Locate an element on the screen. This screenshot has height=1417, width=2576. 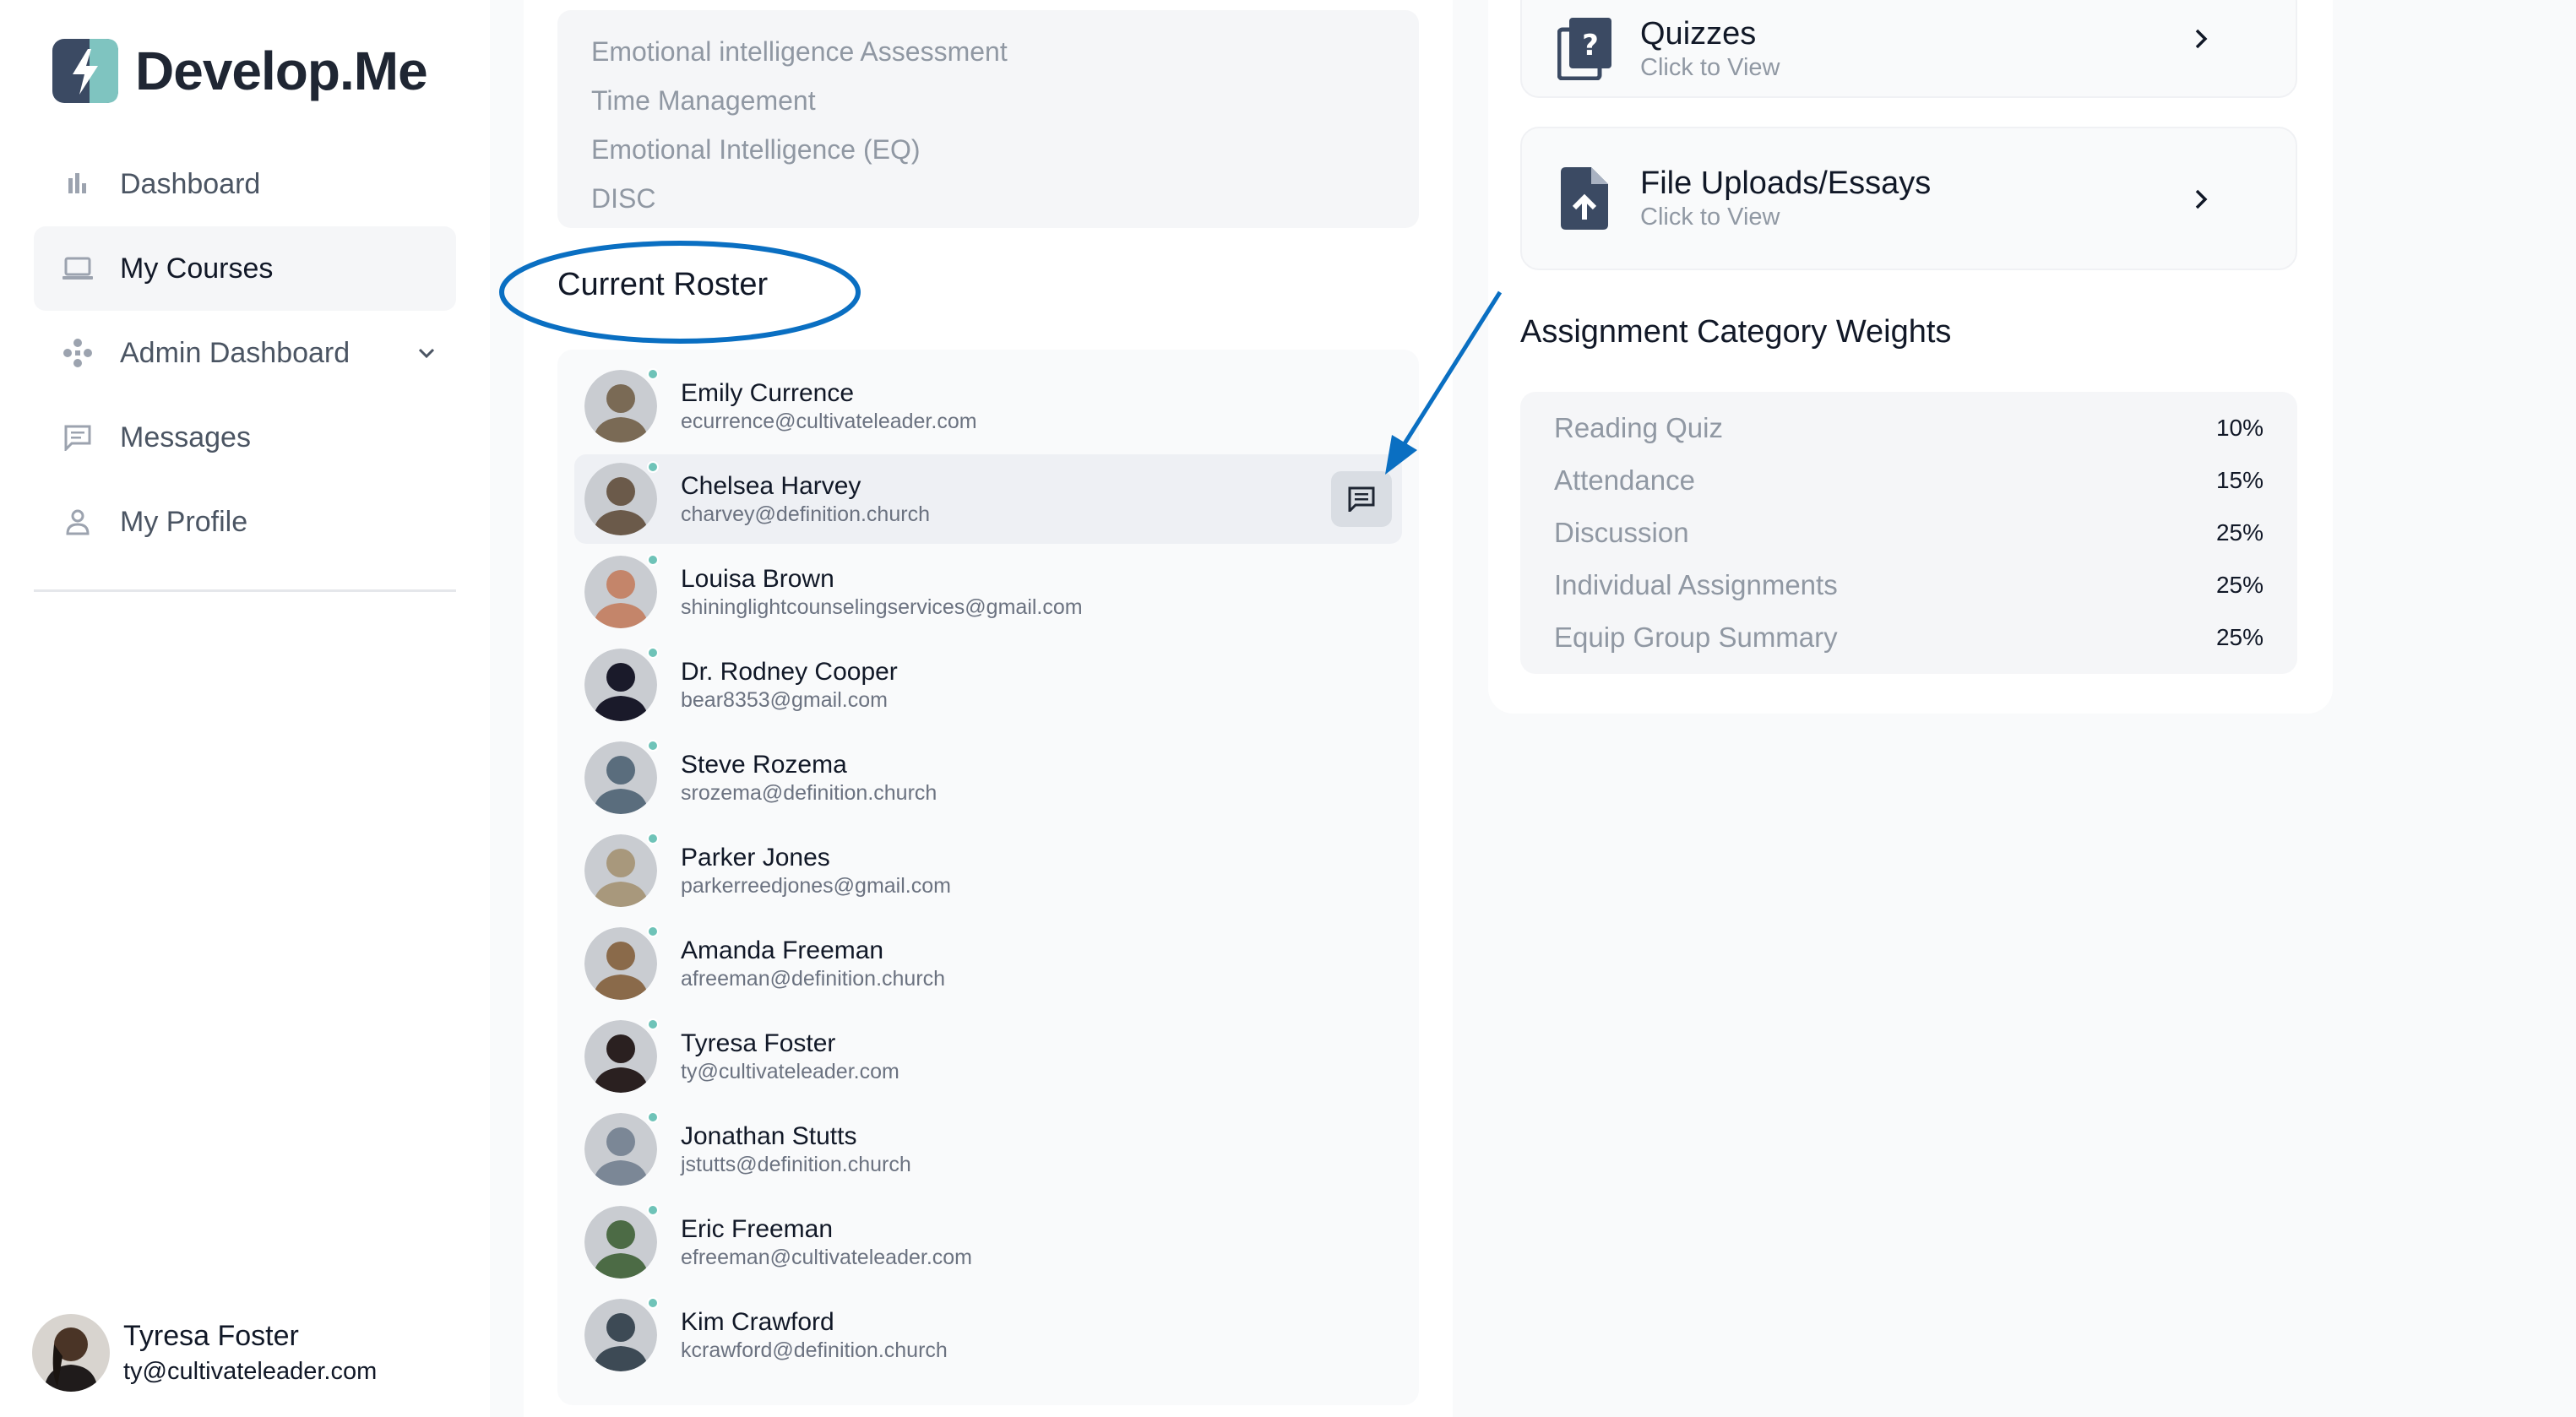
roster-row: Steve Rozema srozema@definition.church is located at coordinates (988, 778).